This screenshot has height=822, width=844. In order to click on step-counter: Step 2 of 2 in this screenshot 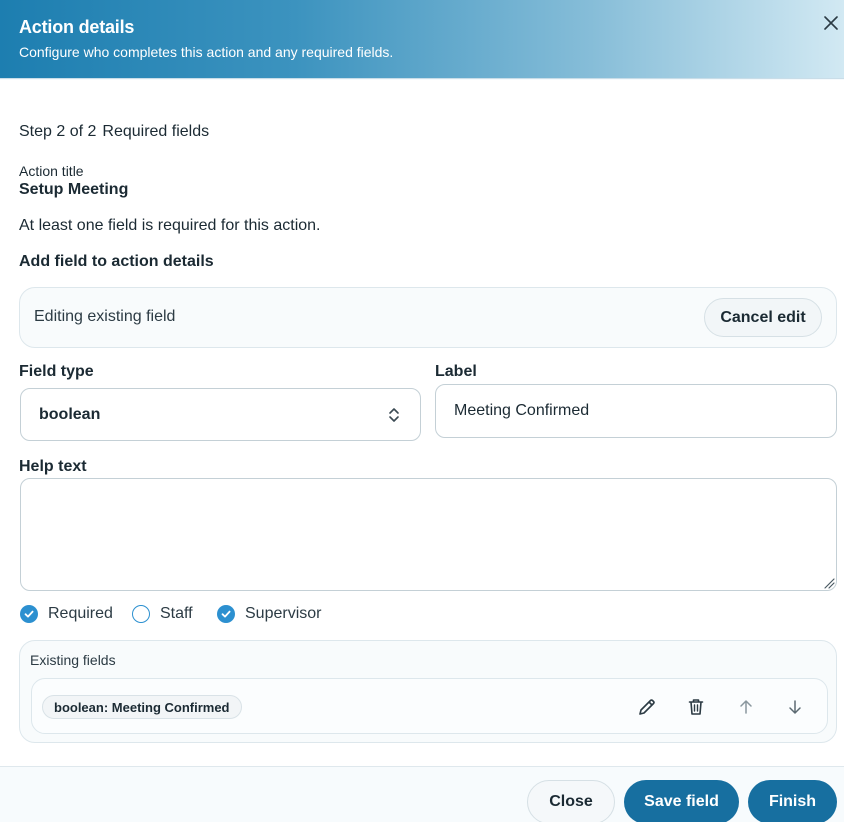, I will do `click(58, 131)`.